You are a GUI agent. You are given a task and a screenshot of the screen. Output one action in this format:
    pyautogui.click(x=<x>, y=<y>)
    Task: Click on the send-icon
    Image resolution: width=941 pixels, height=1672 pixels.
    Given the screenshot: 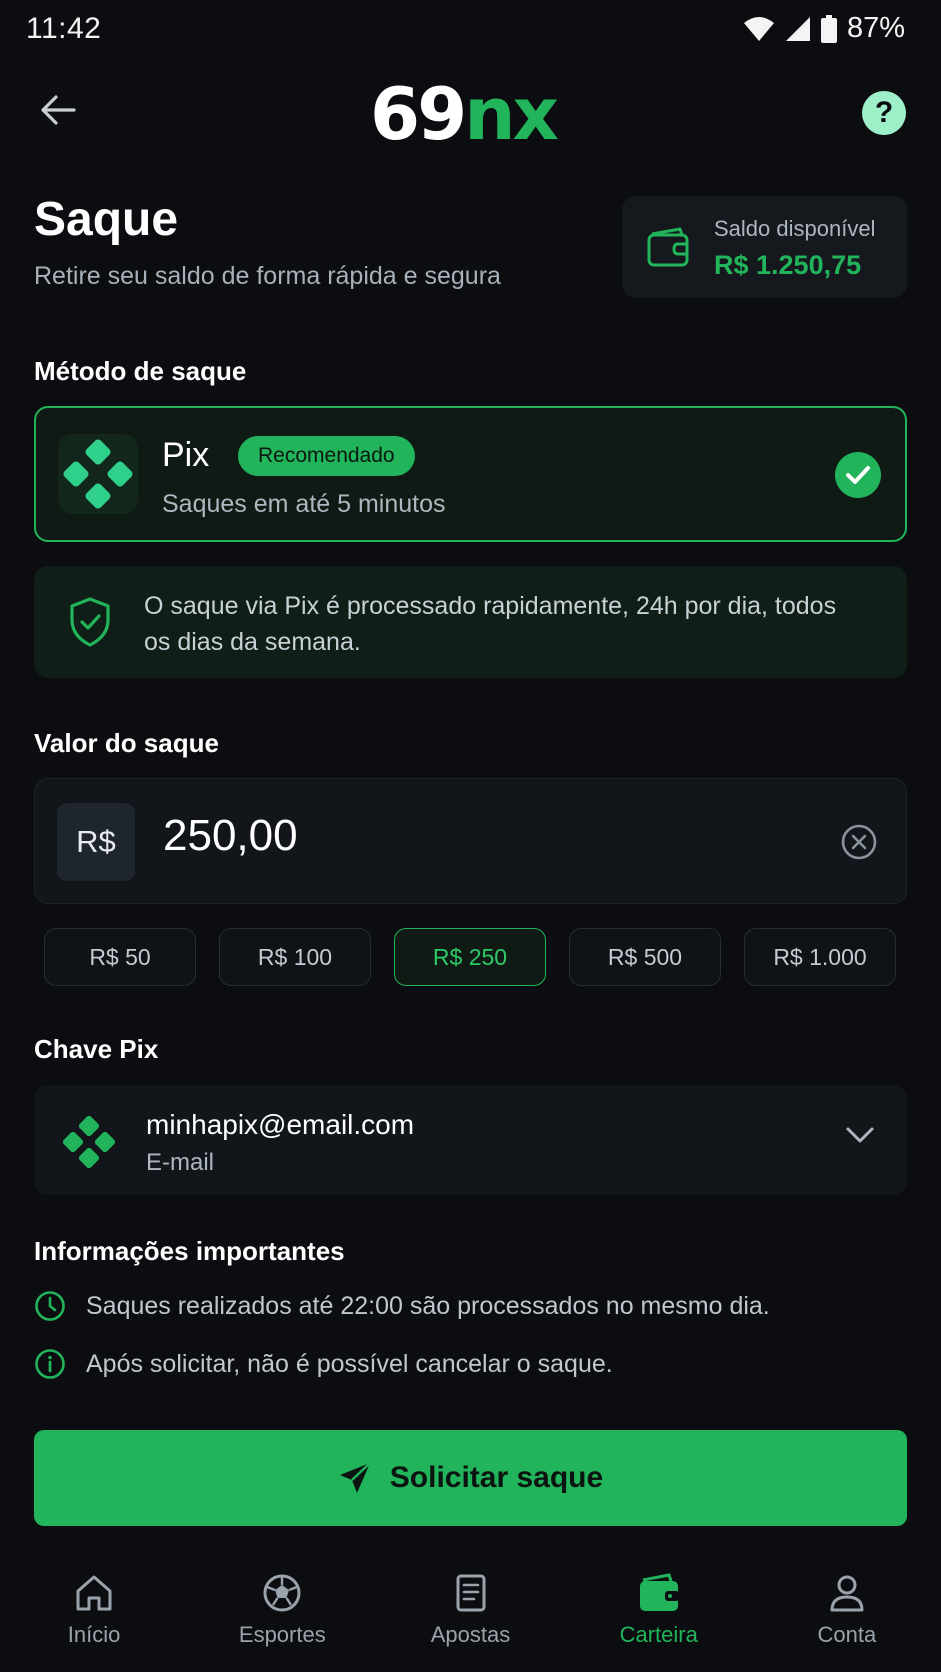 What is the action you would take?
    pyautogui.click(x=355, y=1477)
    